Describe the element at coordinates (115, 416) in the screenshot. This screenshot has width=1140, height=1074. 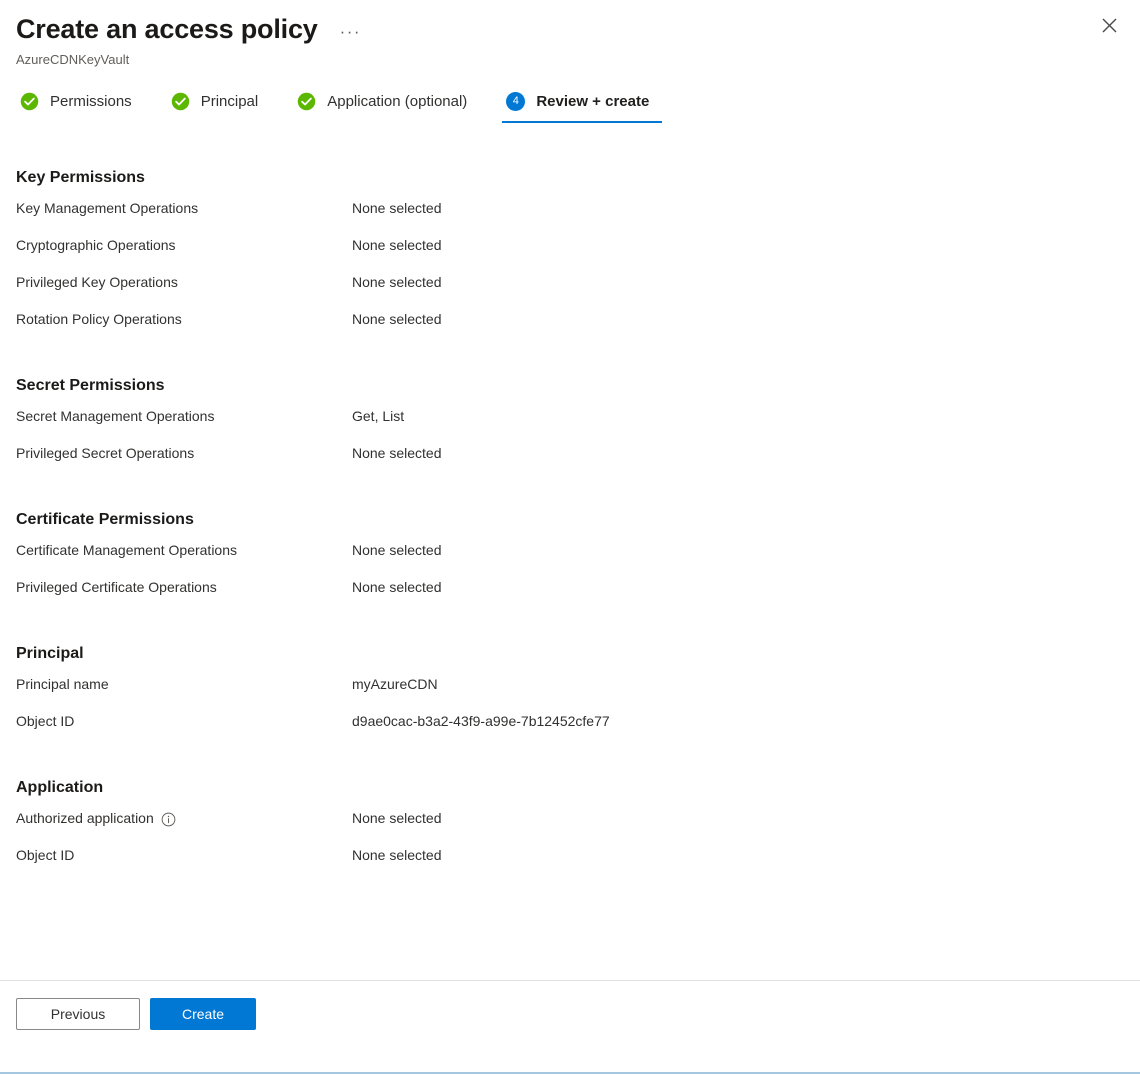
I see `row-label: Secret Management Operations` at that location.